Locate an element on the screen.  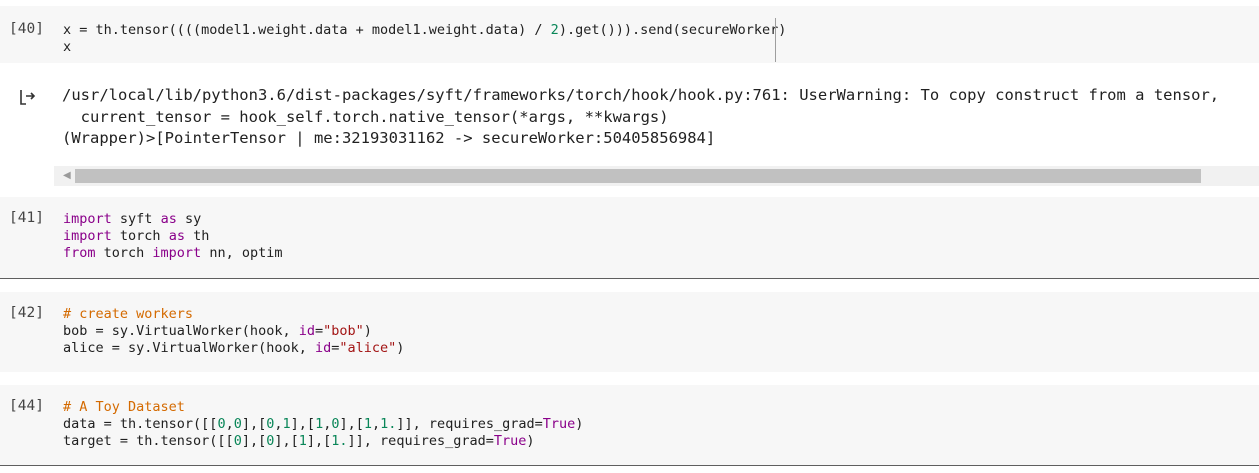
code-span: import syft as sy is located at coordinates (132, 219).